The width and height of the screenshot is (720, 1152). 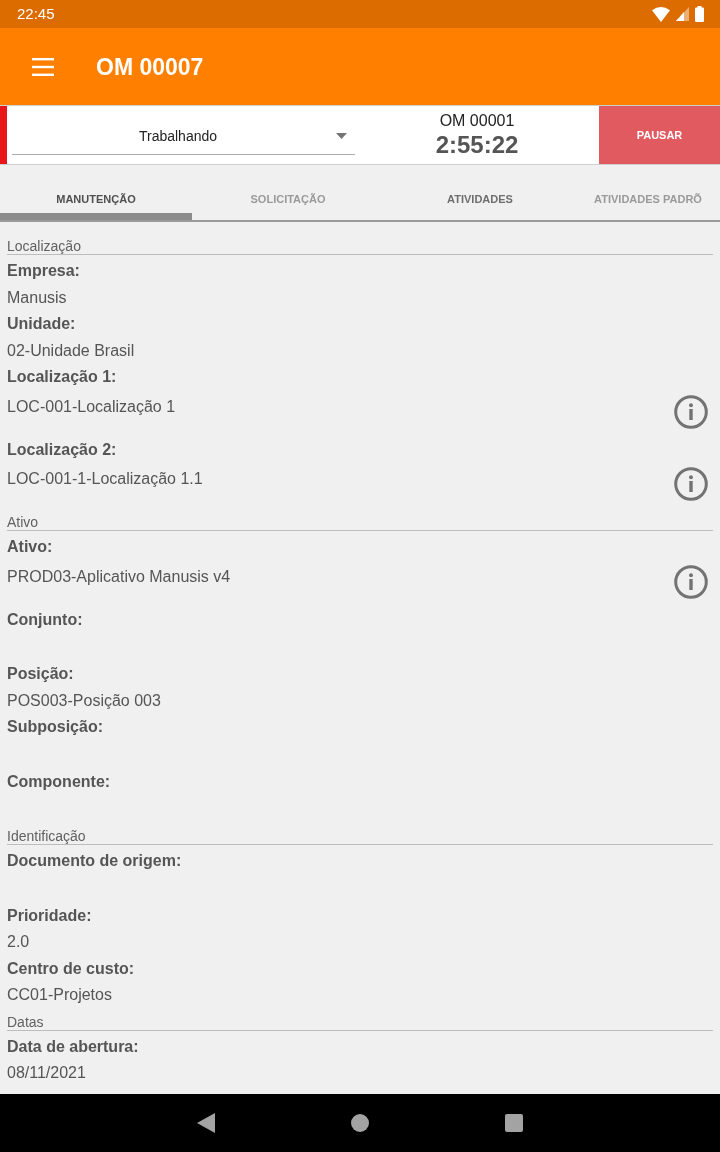 What do you see at coordinates (55, 727) in the screenshot?
I see `field-label: Subposição:` at bounding box center [55, 727].